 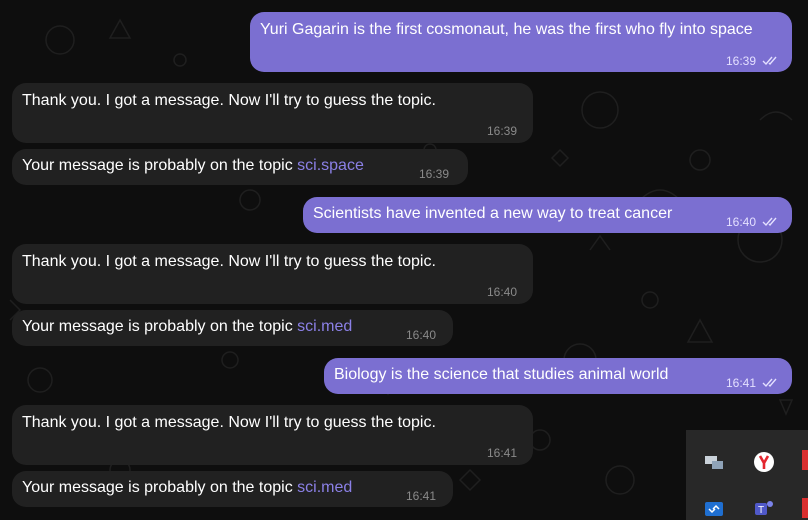 I want to click on system-tray-overflow: T, so click(x=747, y=475).